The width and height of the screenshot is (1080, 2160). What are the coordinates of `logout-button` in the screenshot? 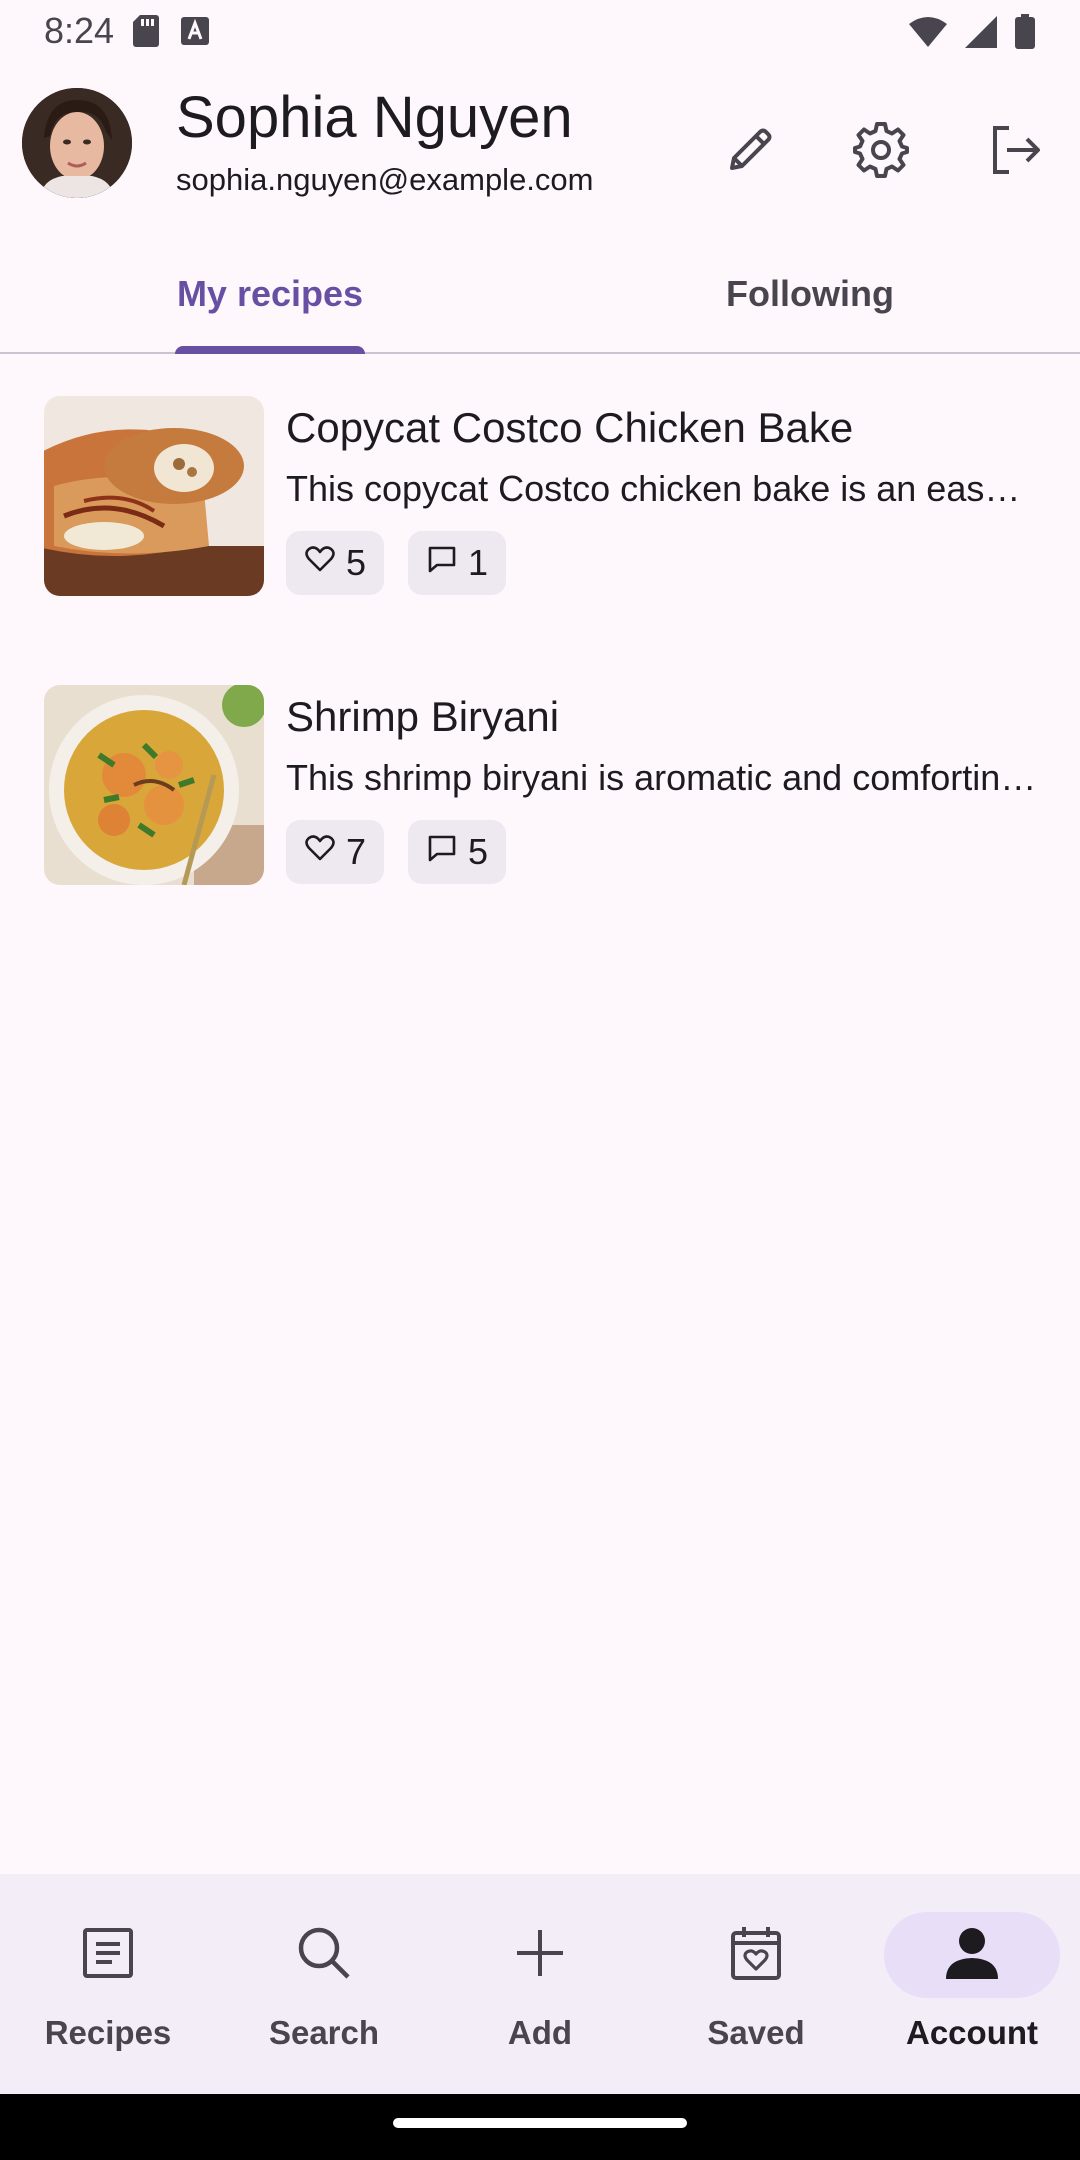 It's located at (1015, 152).